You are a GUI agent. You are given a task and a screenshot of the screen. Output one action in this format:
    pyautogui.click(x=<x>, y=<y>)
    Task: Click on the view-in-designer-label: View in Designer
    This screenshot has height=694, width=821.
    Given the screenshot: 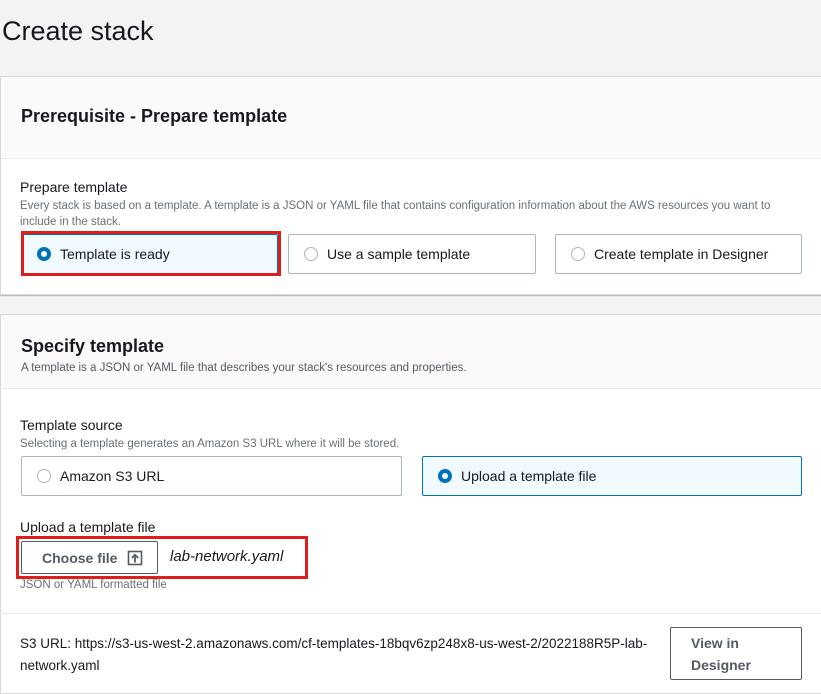 What is the action you would take?
    pyautogui.click(x=721, y=653)
    